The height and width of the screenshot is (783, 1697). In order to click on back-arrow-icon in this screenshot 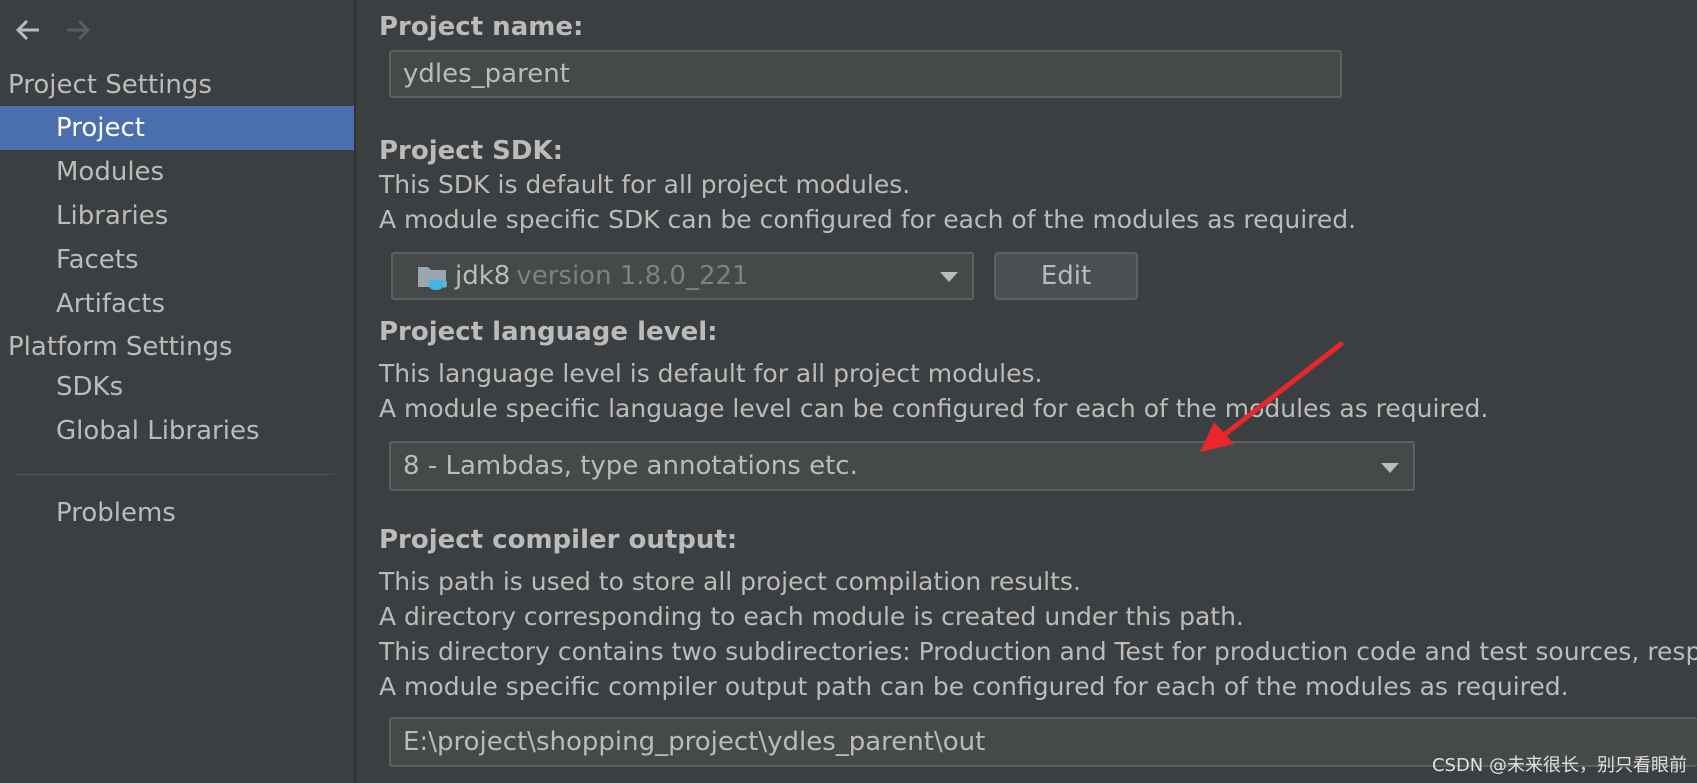, I will do `click(28, 30)`.